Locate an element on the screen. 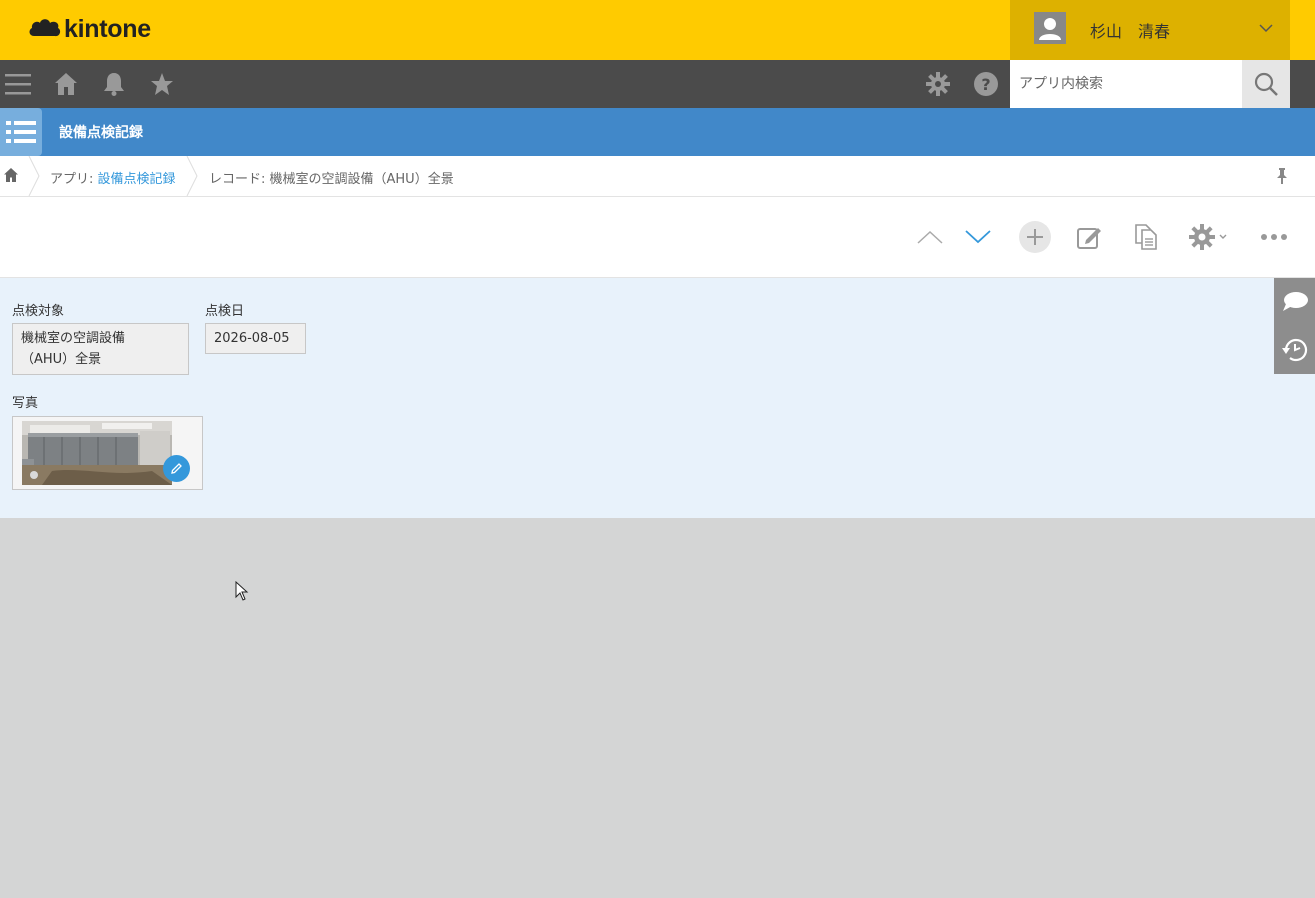  edit-record-button is located at coordinates (1089, 237).